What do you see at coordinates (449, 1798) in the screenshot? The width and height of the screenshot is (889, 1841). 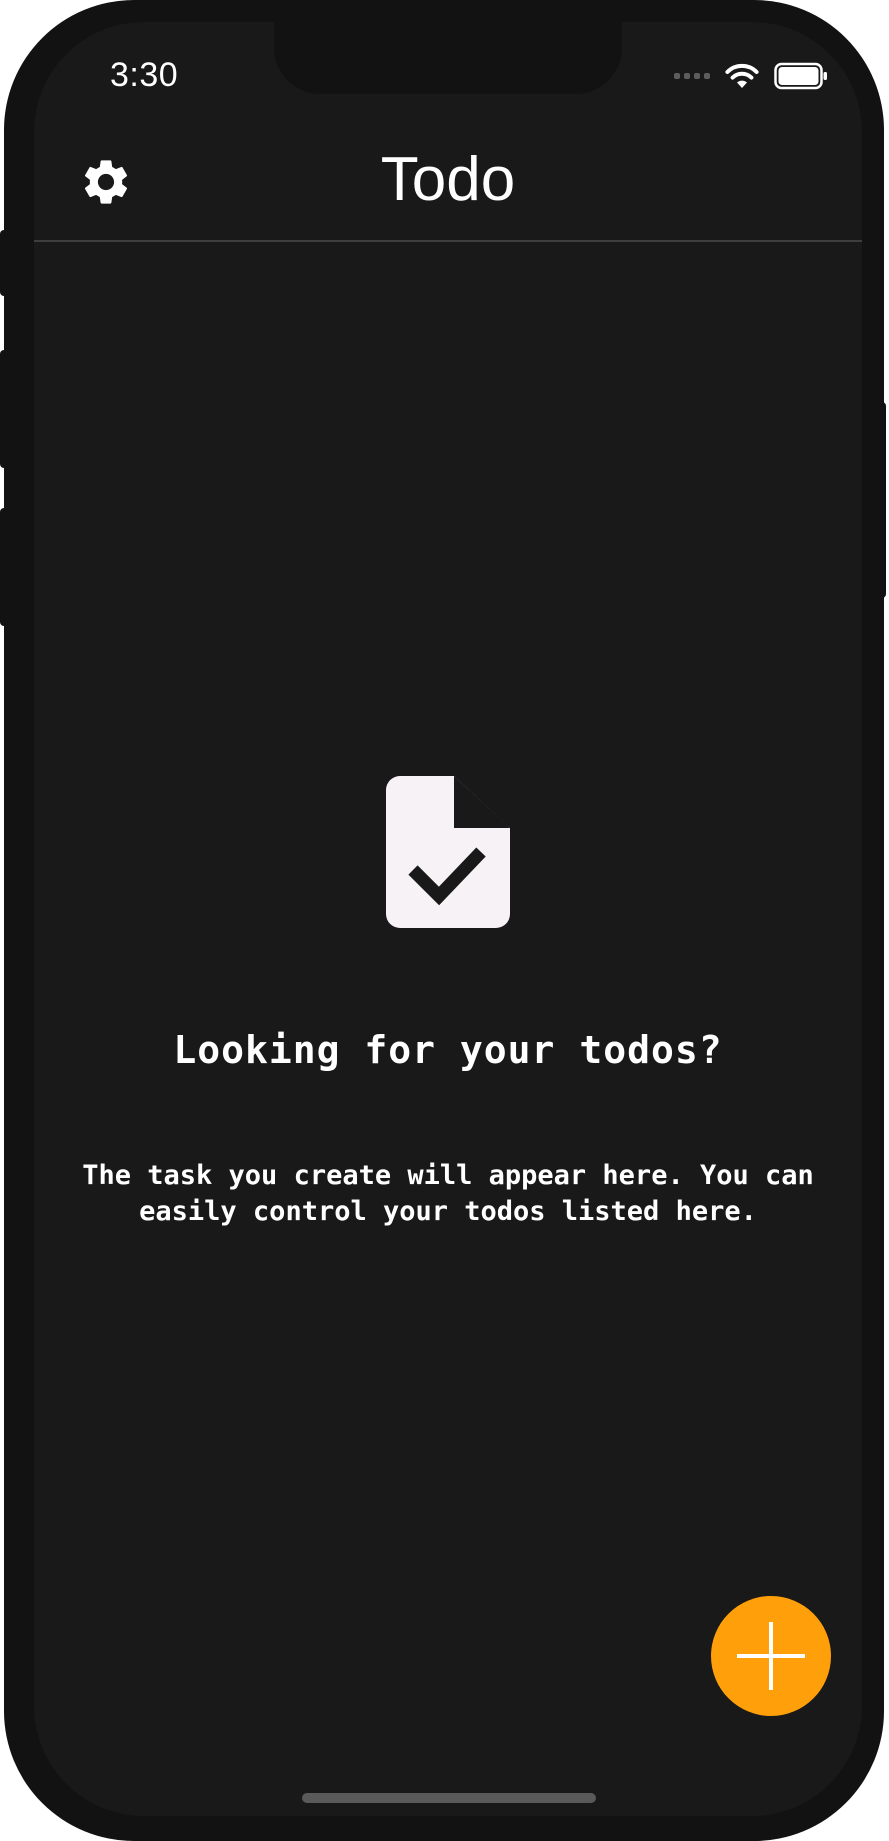 I see `home-indicator` at bounding box center [449, 1798].